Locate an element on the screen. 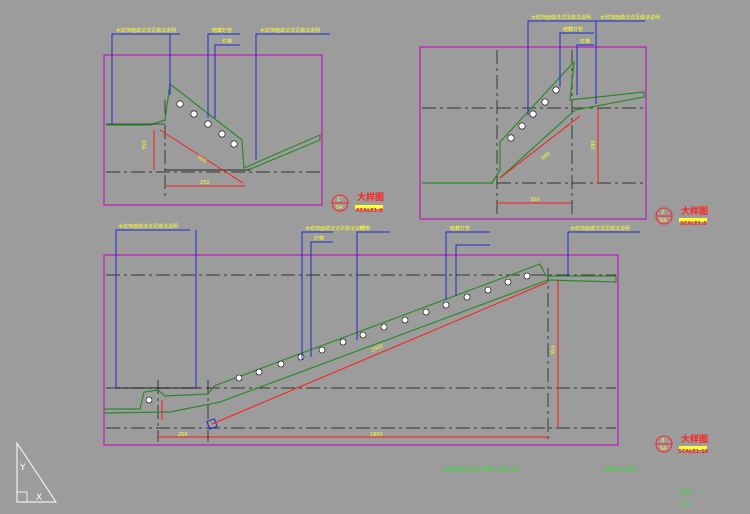 This screenshot has width=750, height=514. ucs-x-label: X is located at coordinates (39, 498).